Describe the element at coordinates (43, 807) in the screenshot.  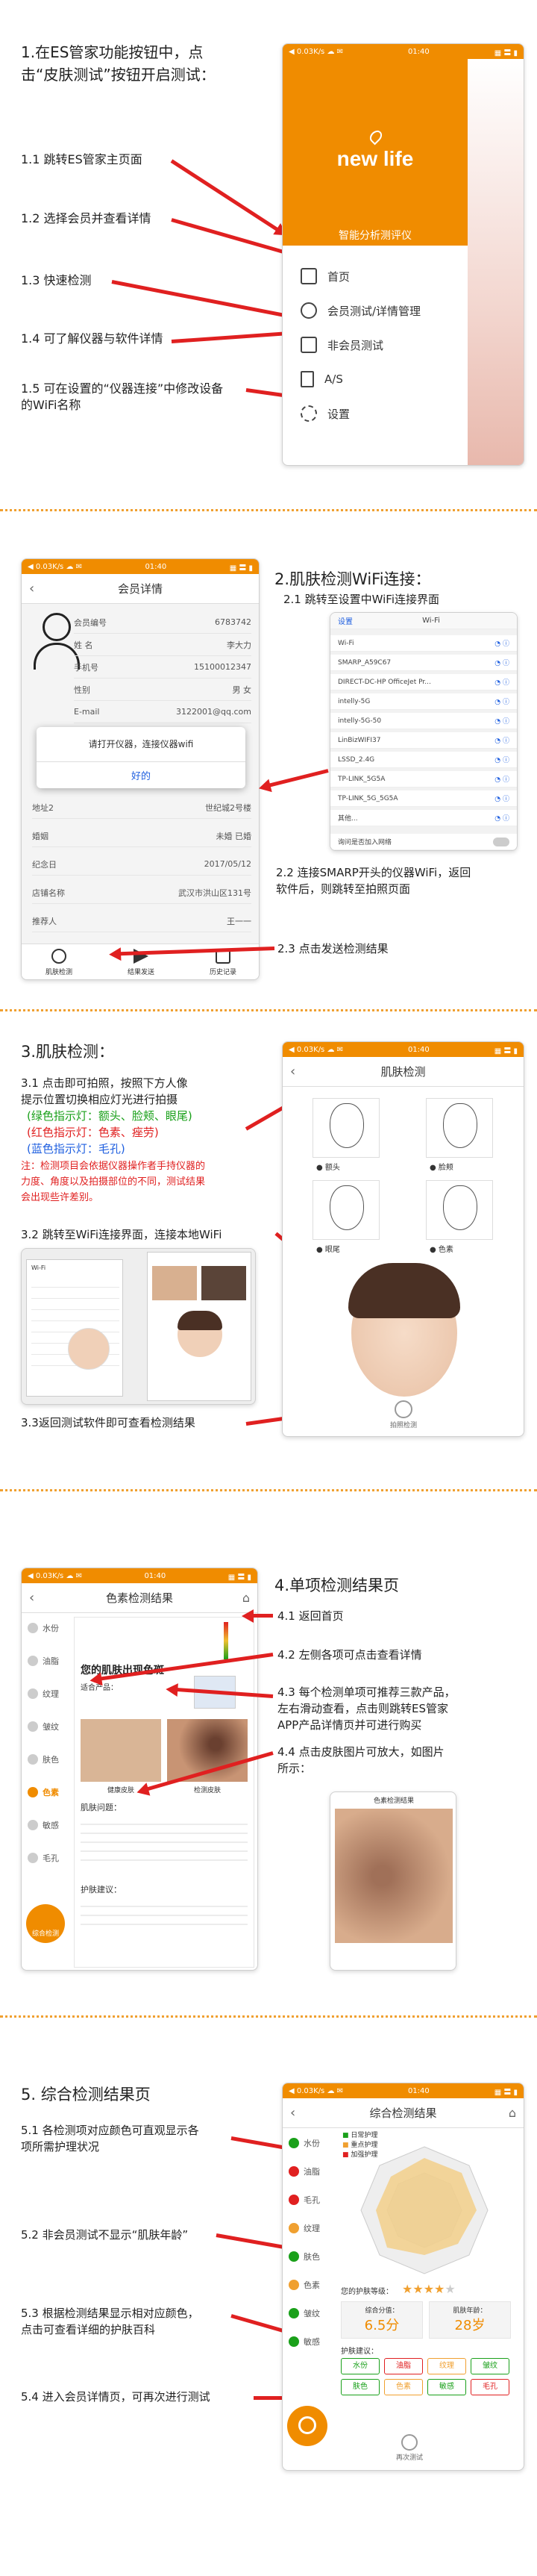
I see `field-key: 地址2` at that location.